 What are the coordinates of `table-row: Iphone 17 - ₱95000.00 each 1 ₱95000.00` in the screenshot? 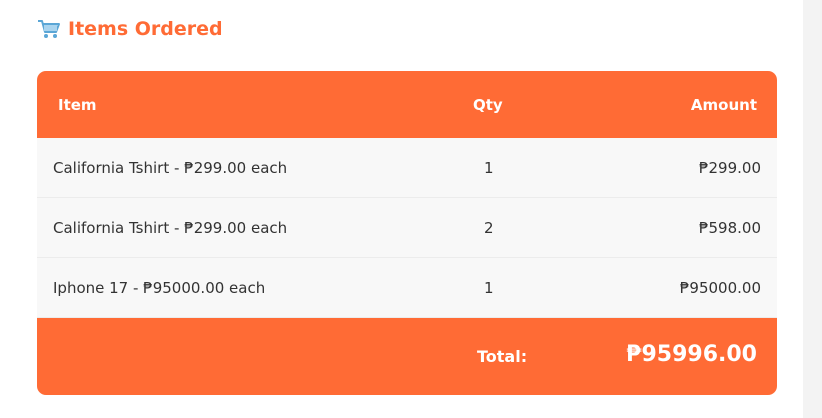 It's located at (407, 288).